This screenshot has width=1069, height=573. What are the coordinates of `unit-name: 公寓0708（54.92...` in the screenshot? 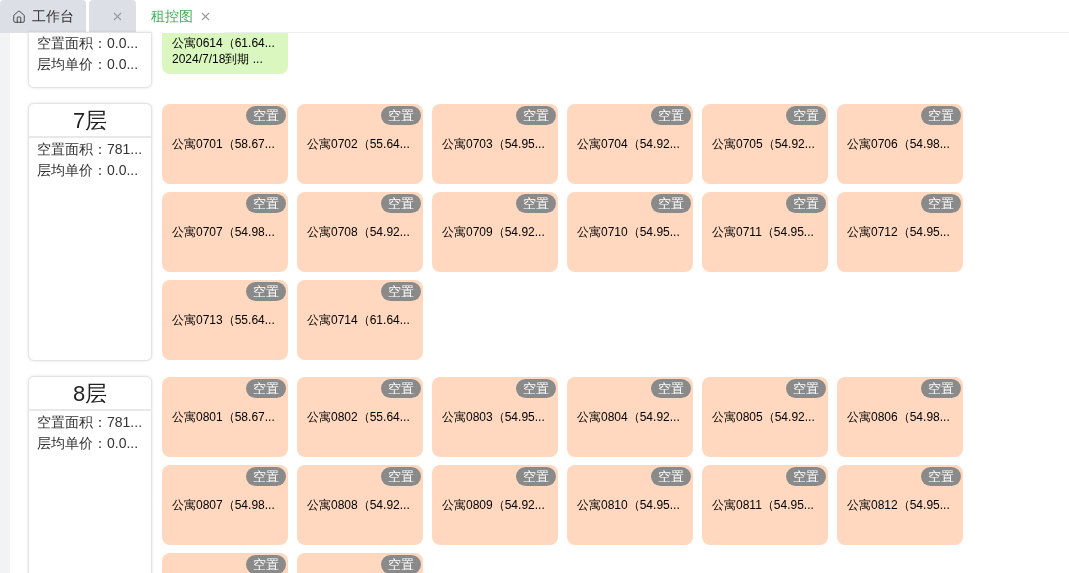 It's located at (359, 232).